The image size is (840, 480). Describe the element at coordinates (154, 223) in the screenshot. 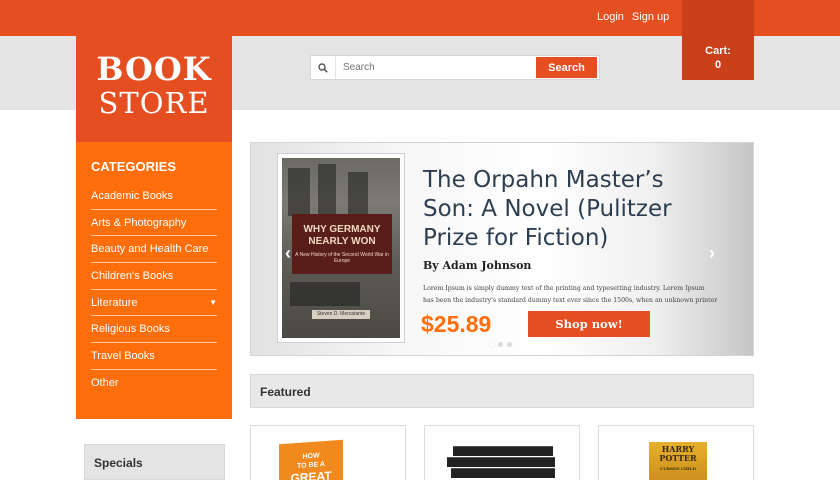

I see `category-arts-photography: Arts & Photography` at that location.